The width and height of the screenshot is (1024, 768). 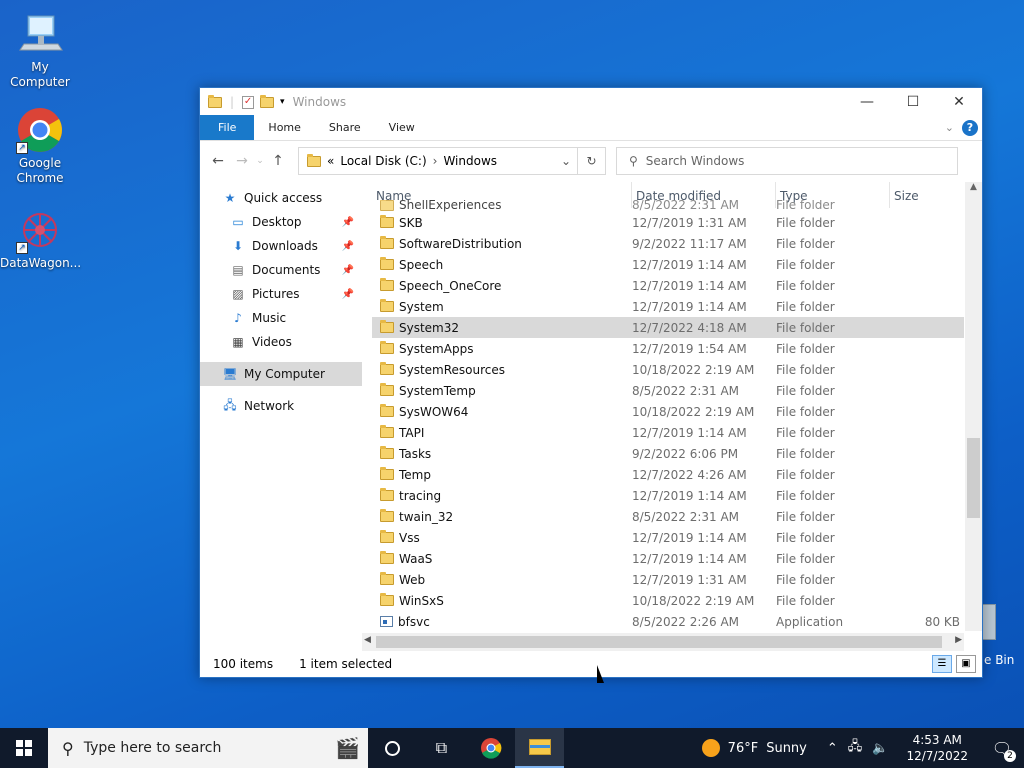 What do you see at coordinates (966, 664) in the screenshot?
I see `large-icons-view-icon: ▣` at bounding box center [966, 664].